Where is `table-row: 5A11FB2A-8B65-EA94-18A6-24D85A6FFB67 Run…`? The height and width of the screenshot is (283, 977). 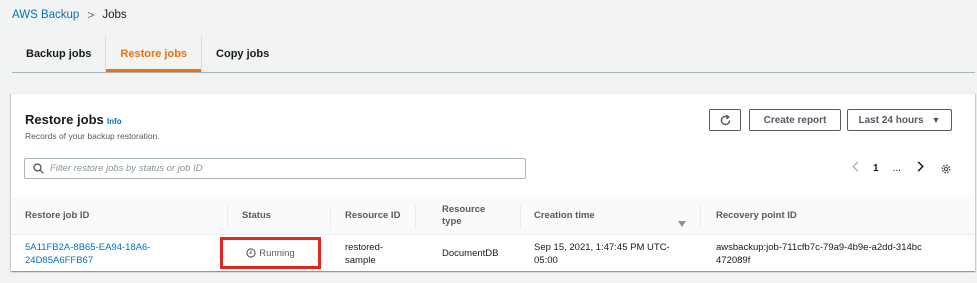 table-row: 5A11FB2A-8B65-EA94-18A6-24D85A6FFB67 Run… is located at coordinates (493, 253).